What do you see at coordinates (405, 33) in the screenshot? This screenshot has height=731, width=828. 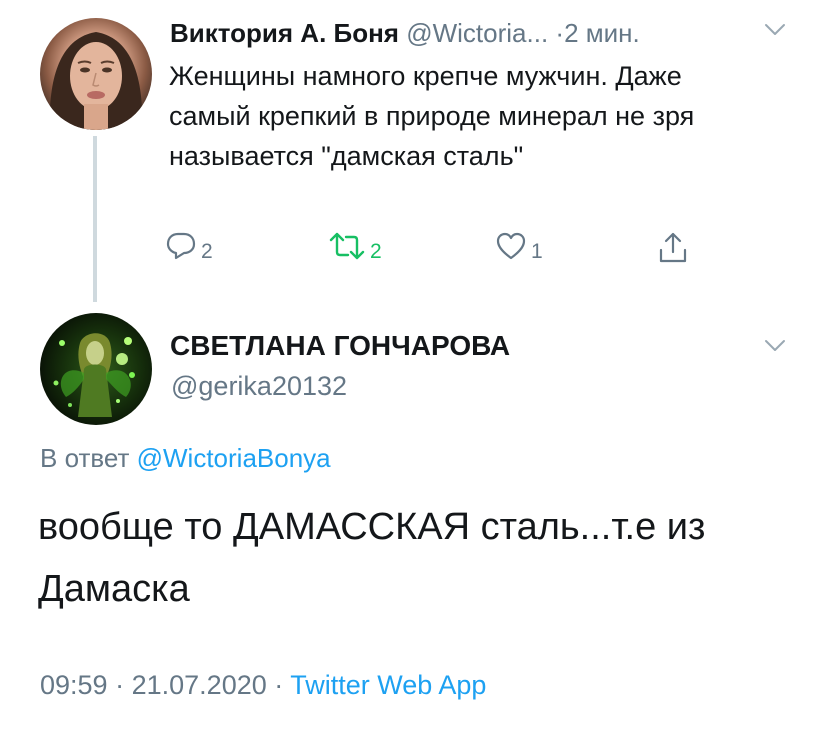 I see `tweet-header: Виктория А. Боня @Wictoria... ·2 мин.` at bounding box center [405, 33].